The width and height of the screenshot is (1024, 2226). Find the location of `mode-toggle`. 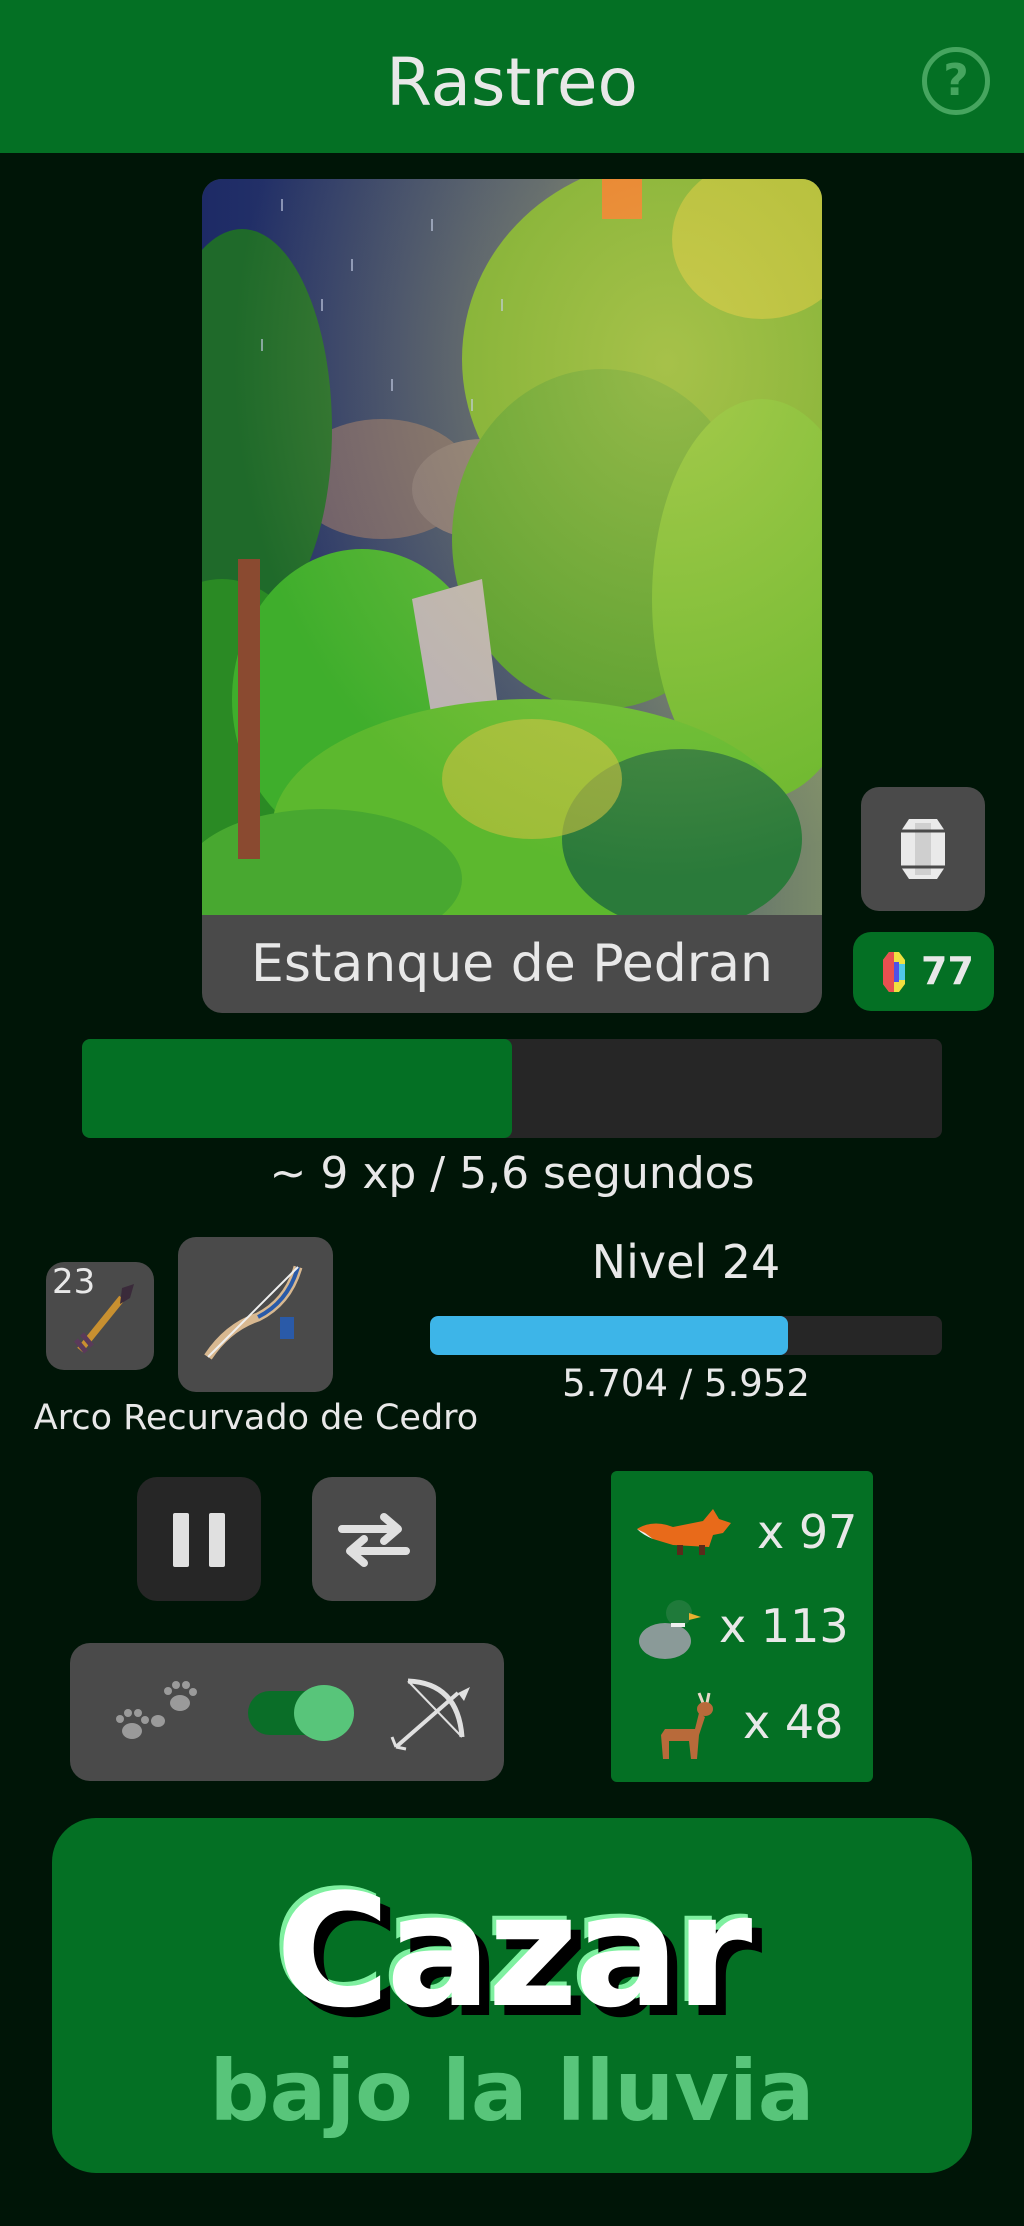

mode-toggle is located at coordinates (301, 1713).